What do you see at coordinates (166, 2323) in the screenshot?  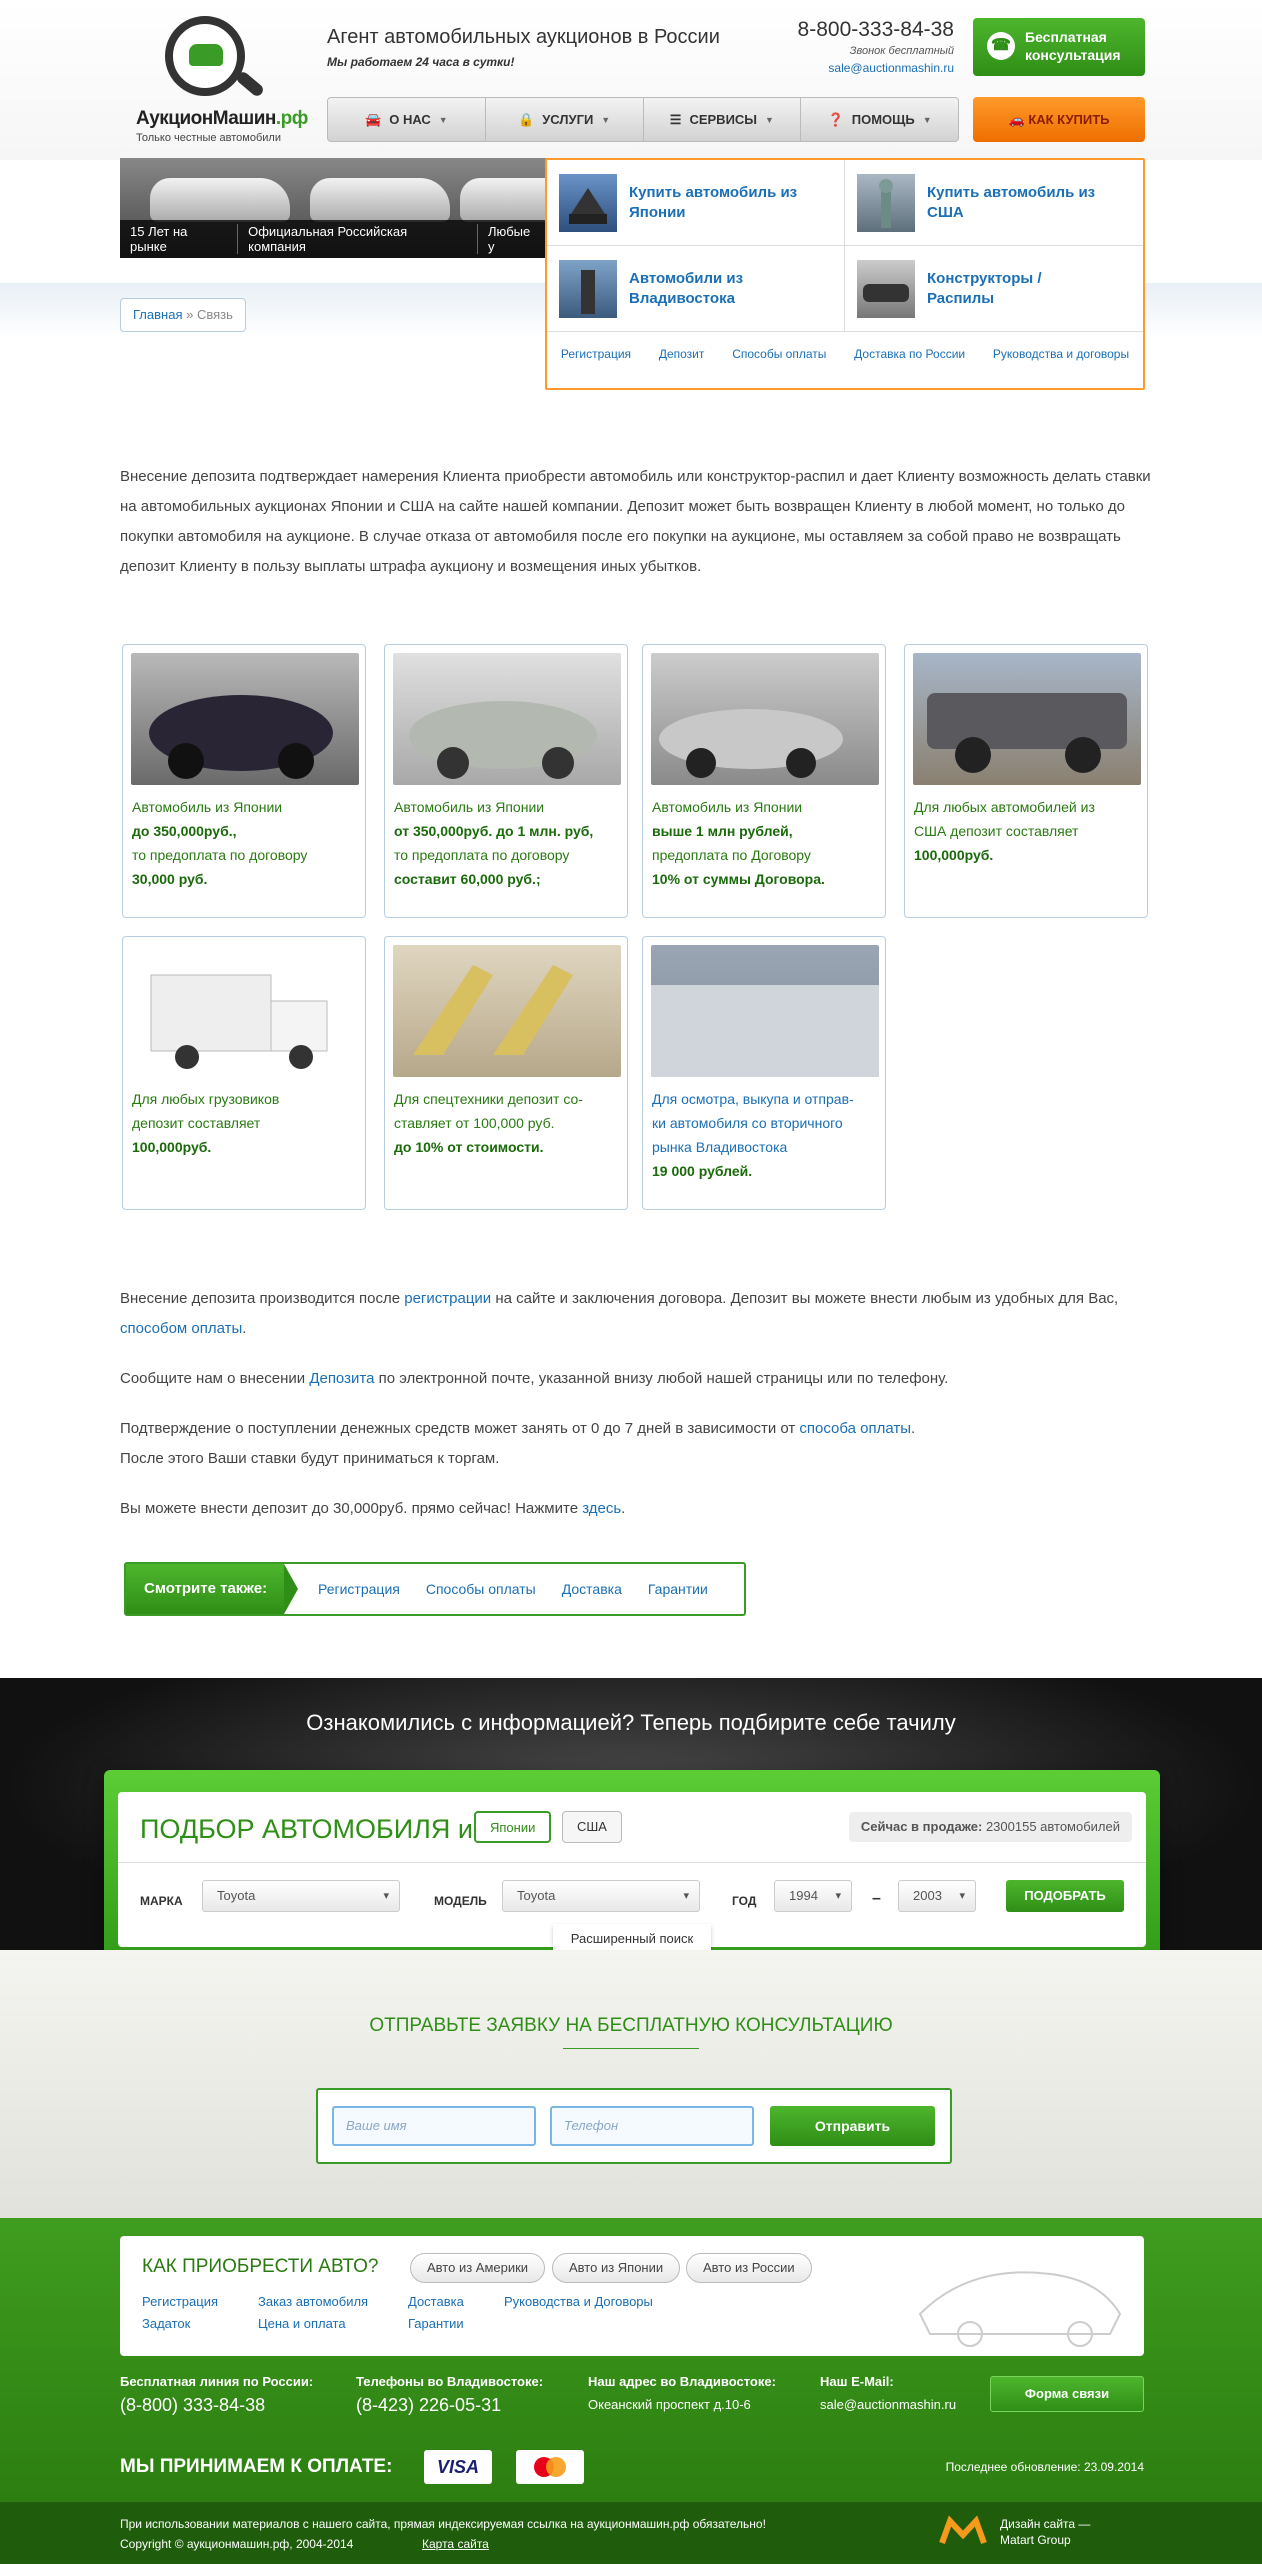 I see `footer-link: Задаток` at bounding box center [166, 2323].